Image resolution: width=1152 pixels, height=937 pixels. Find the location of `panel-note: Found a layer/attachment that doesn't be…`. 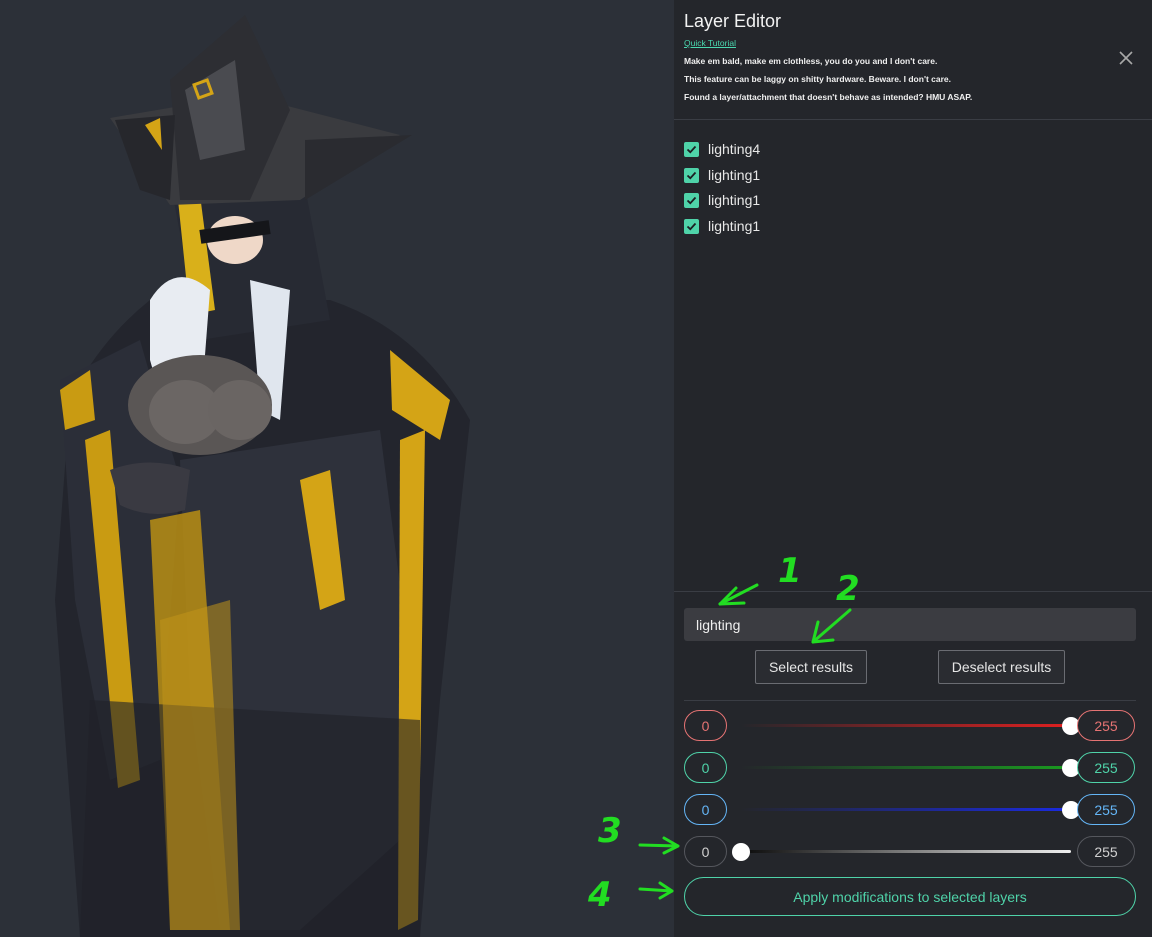

panel-note: Found a layer/attachment that doesn't be… is located at coordinates (828, 97).